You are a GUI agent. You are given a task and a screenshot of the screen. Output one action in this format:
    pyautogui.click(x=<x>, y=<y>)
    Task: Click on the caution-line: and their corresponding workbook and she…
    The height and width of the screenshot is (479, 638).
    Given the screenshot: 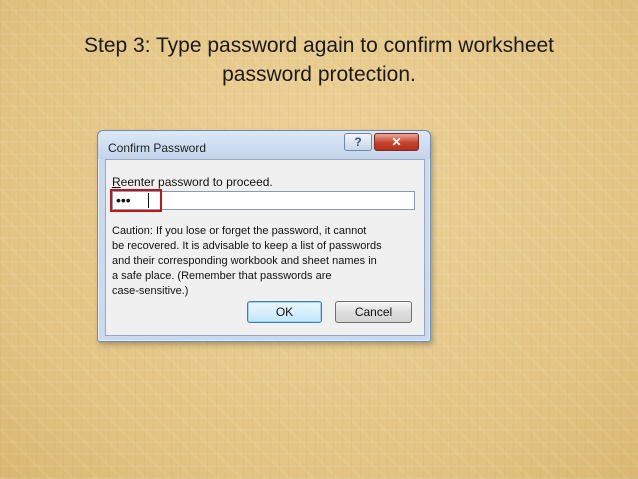 What is the action you would take?
    pyautogui.click(x=244, y=261)
    